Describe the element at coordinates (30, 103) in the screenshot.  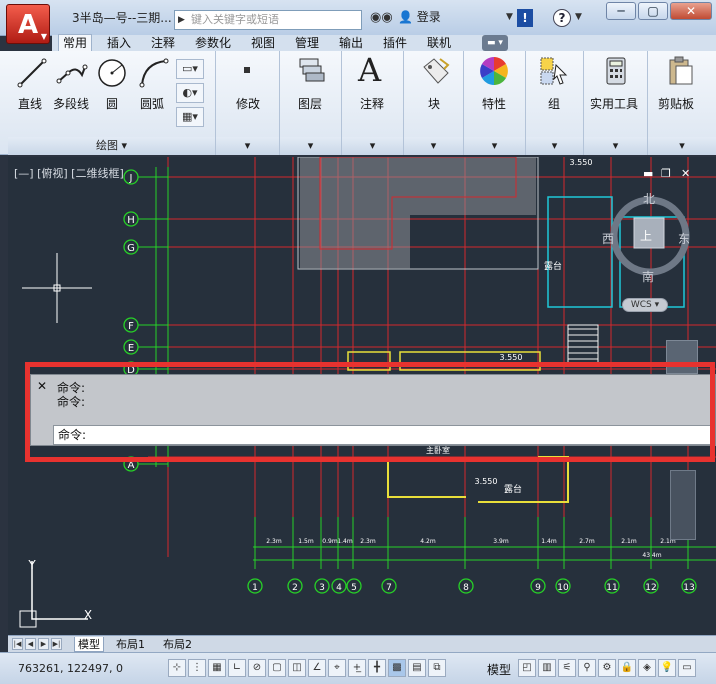
I see `line-label: 直线` at that location.